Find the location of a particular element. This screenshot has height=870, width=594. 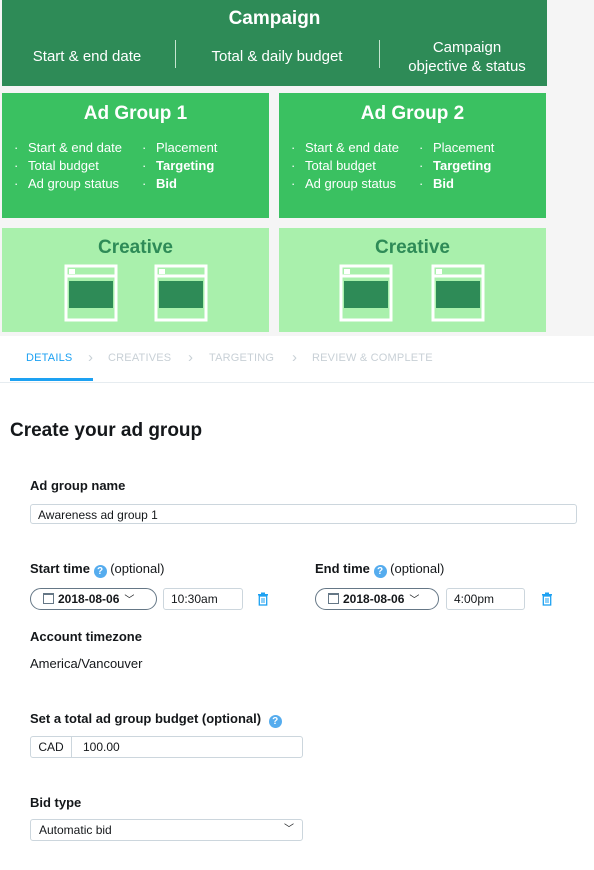

start-time-input: 10:30am is located at coordinates (203, 599).